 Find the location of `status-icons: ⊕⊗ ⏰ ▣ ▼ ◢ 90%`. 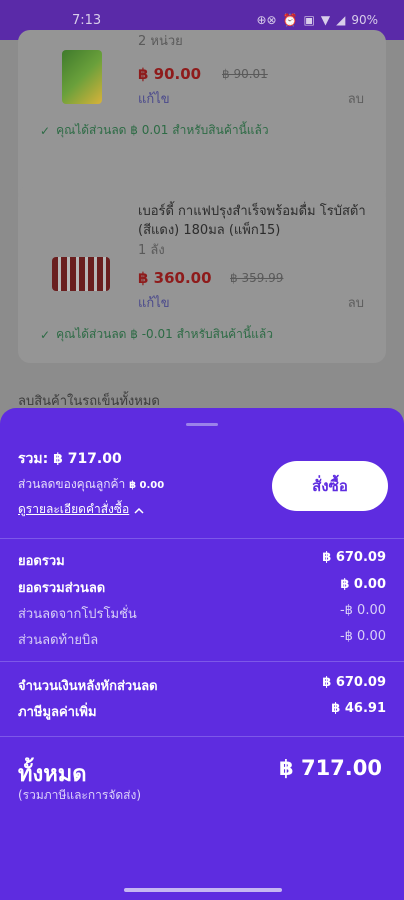

status-icons: ⊕⊗ ⏰ ▣ ▼ ◢ 90% is located at coordinates (317, 20).